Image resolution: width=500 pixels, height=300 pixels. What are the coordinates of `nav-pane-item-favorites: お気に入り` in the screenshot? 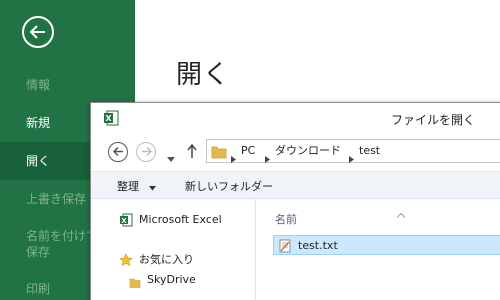 It's located at (166, 260).